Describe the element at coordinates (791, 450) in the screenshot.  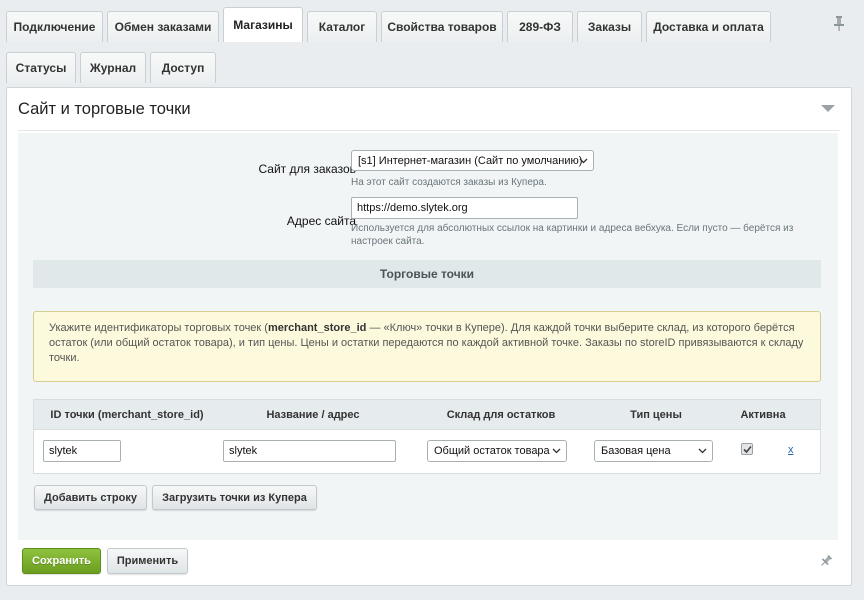
I see `delete-row-link: x` at that location.